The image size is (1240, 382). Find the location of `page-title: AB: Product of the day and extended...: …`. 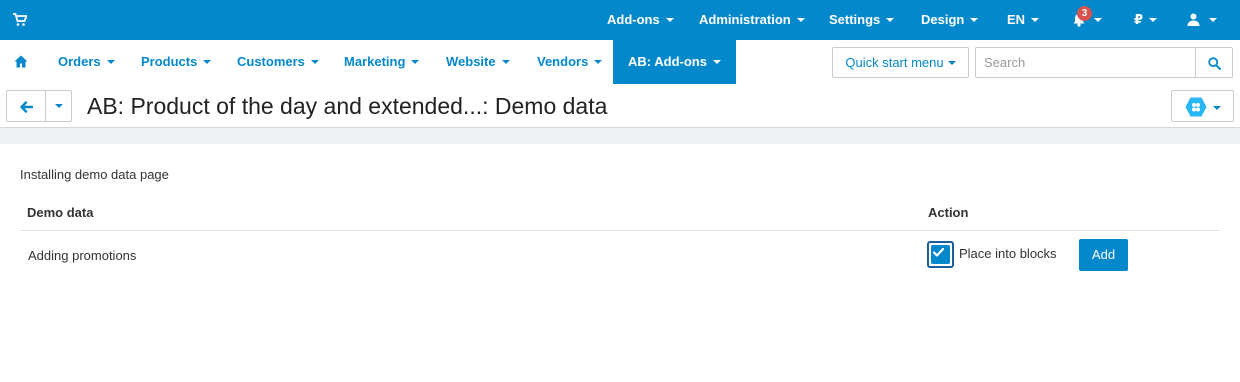

page-title: AB: Product of the day and extended...: … is located at coordinates (347, 106).